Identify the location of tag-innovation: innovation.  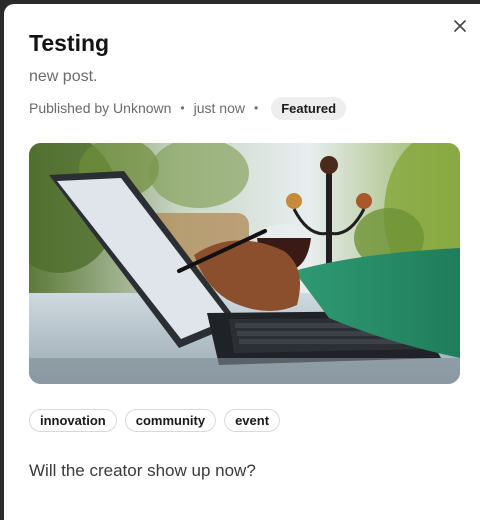
(73, 420).